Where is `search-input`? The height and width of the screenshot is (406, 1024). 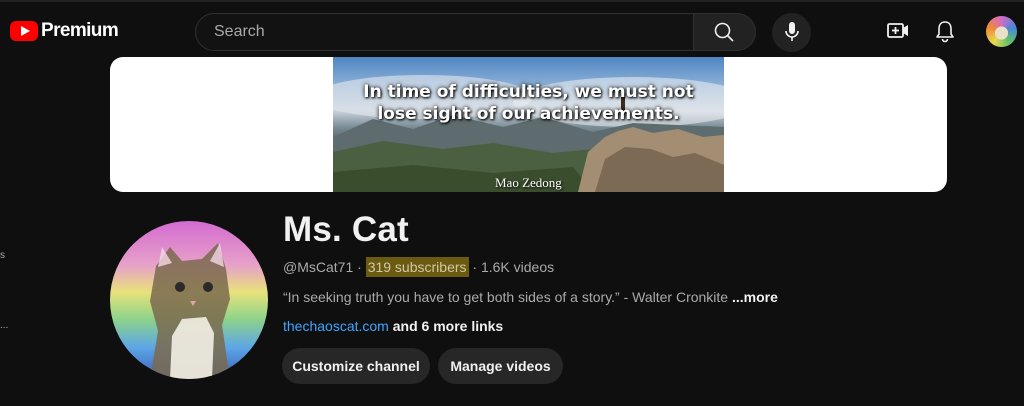 search-input is located at coordinates (439, 32).